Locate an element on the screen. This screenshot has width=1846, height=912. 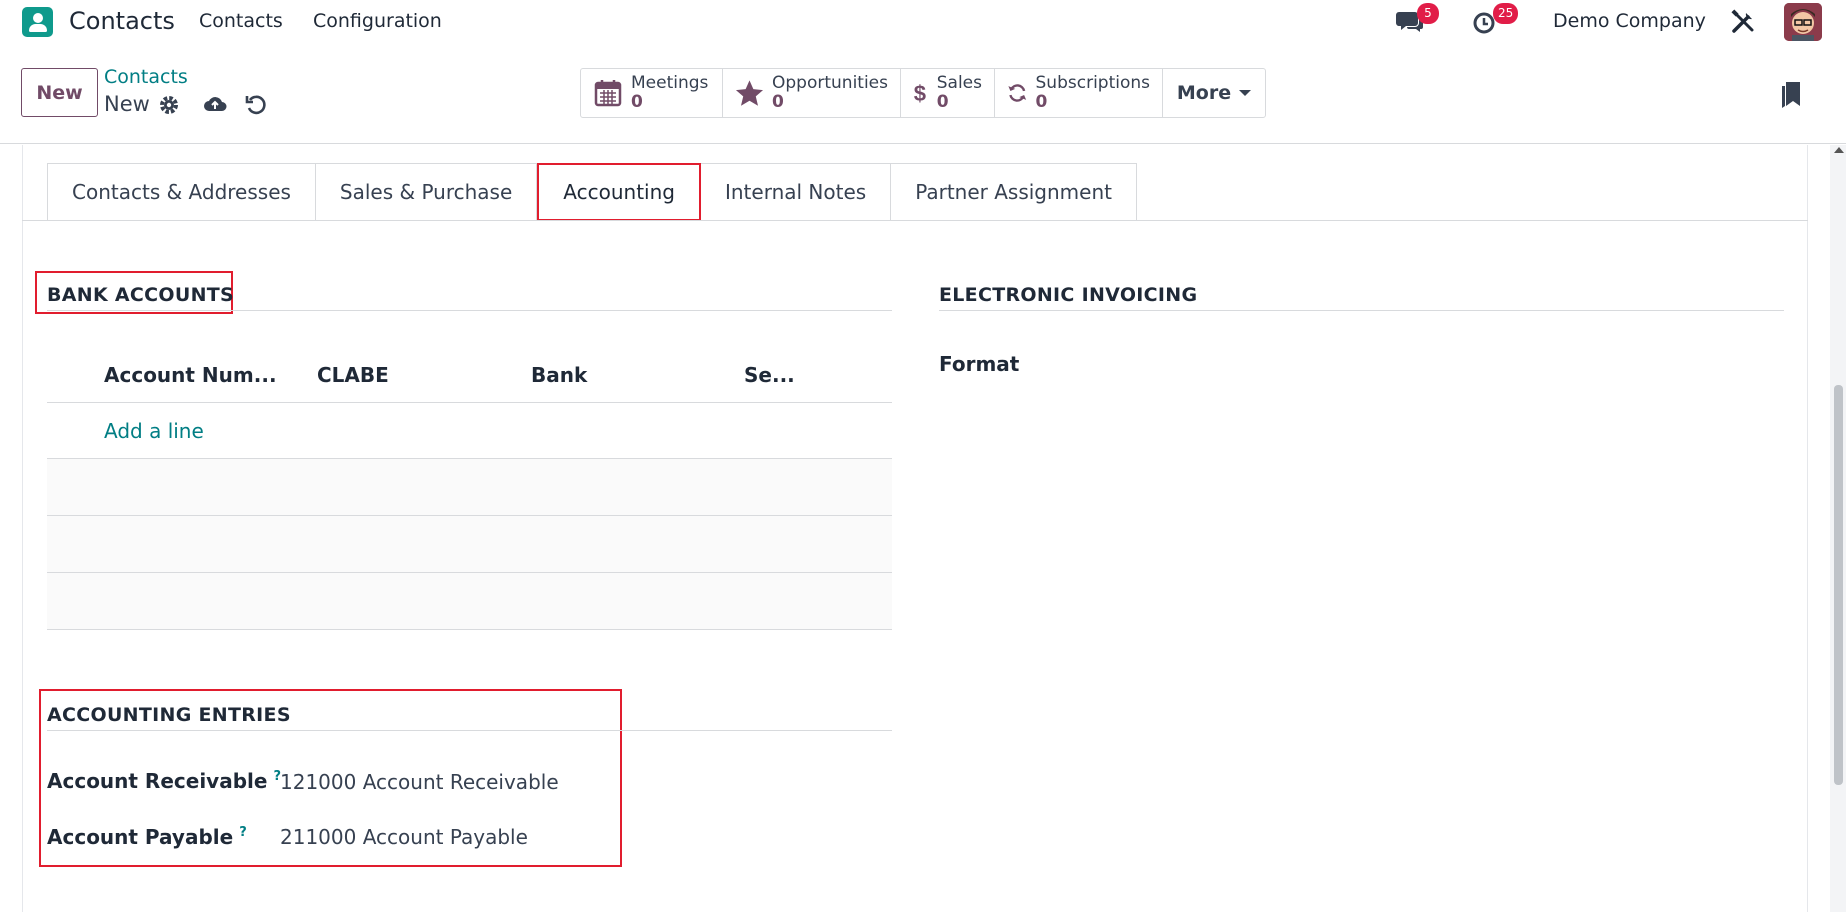
opportunities-count: 0 is located at coordinates (778, 102).